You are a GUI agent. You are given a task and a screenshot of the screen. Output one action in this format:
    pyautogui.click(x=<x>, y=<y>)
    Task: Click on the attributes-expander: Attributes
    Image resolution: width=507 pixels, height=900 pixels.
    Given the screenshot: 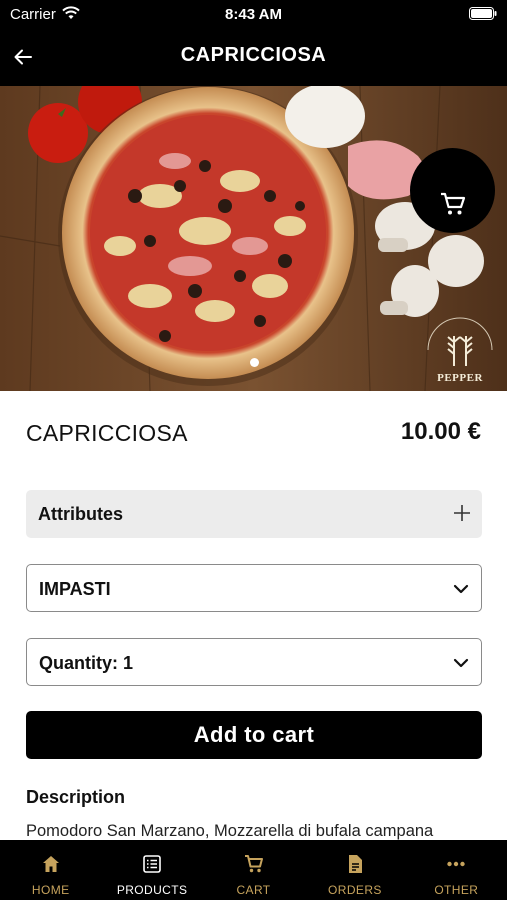 What is the action you would take?
    pyautogui.click(x=254, y=514)
    